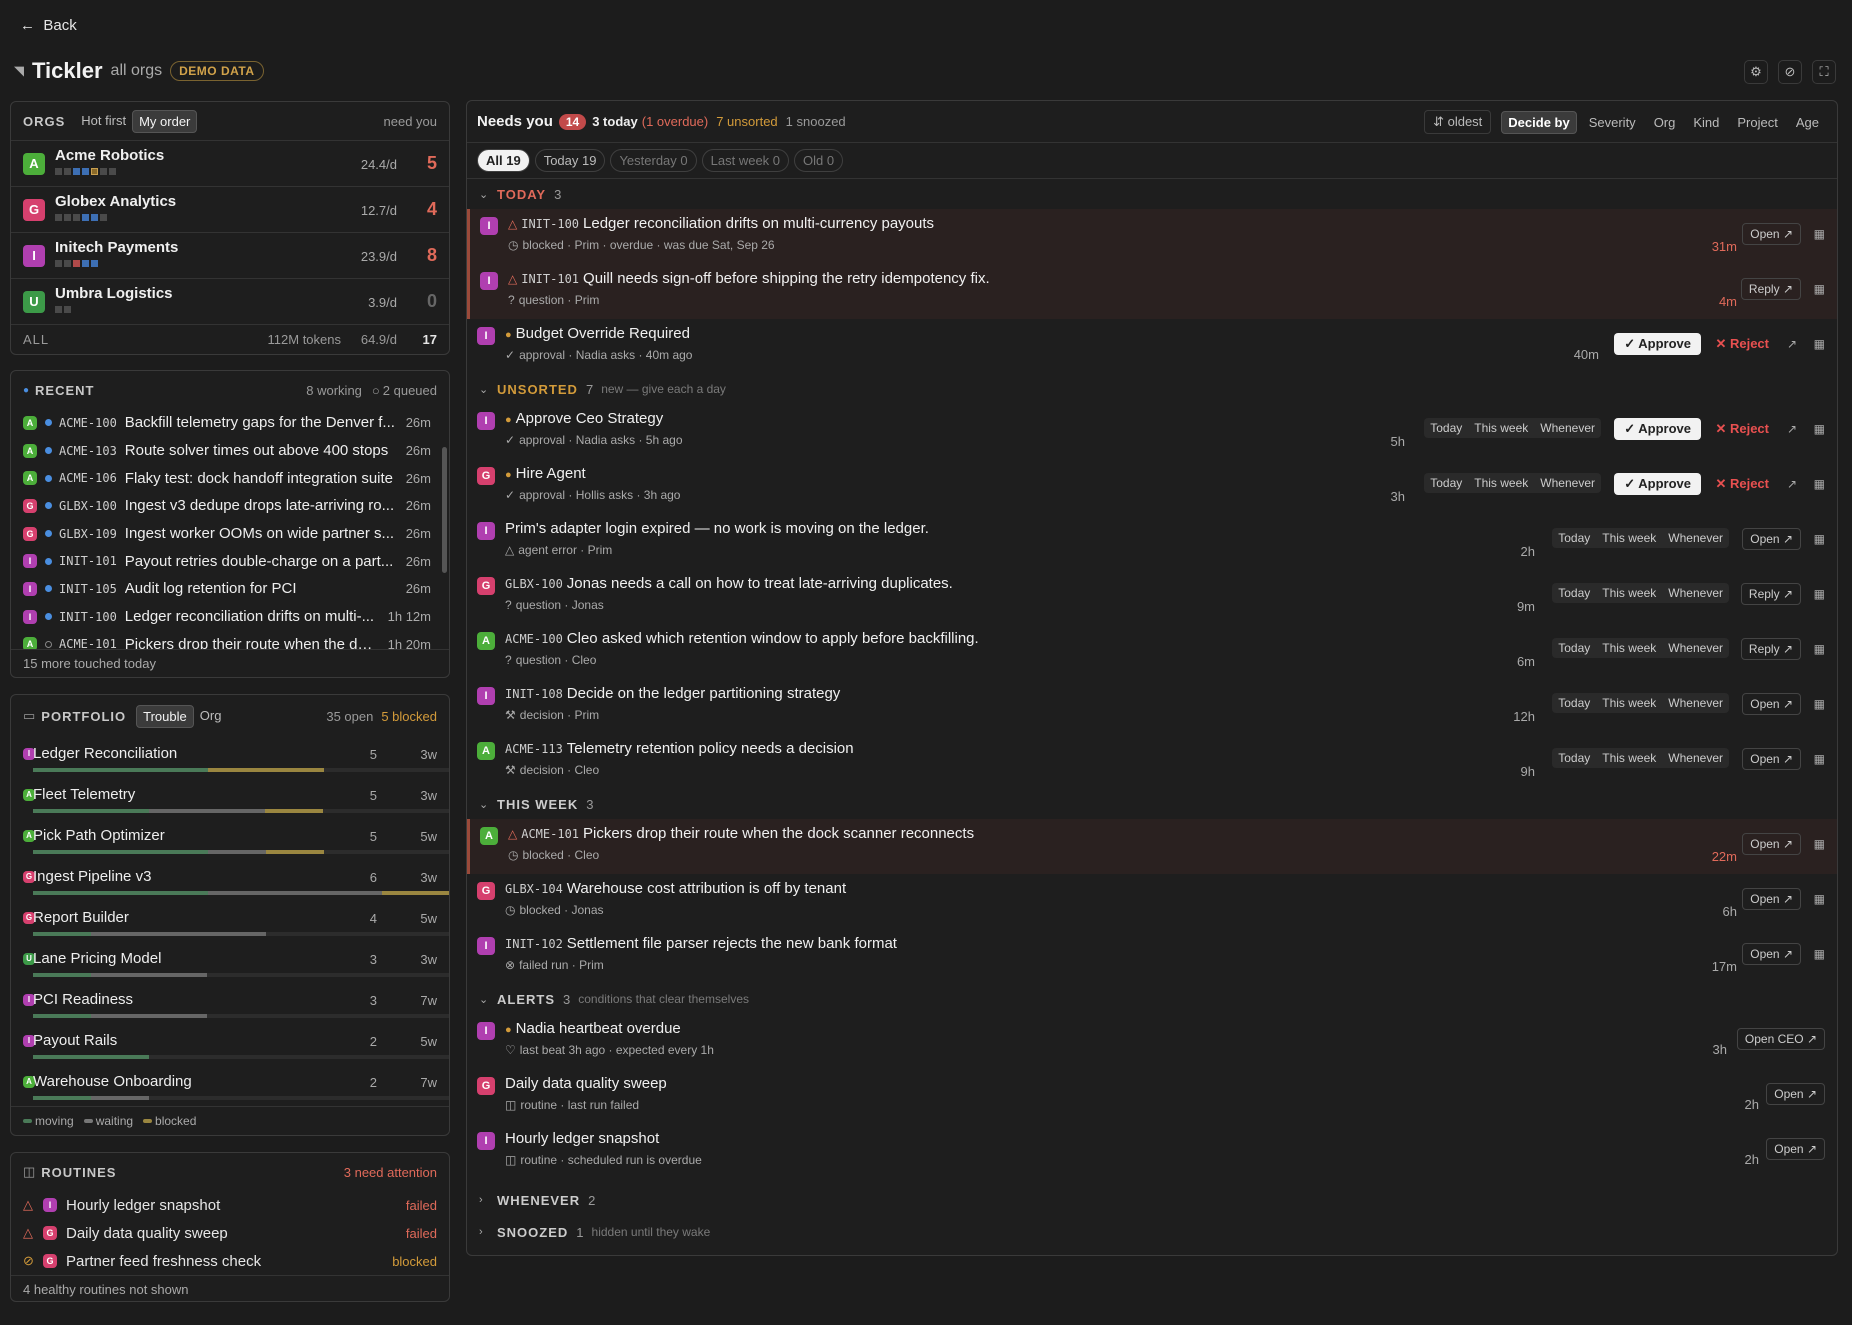  Describe the element at coordinates (1757, 122) in the screenshot. I see `group-project: Project` at that location.